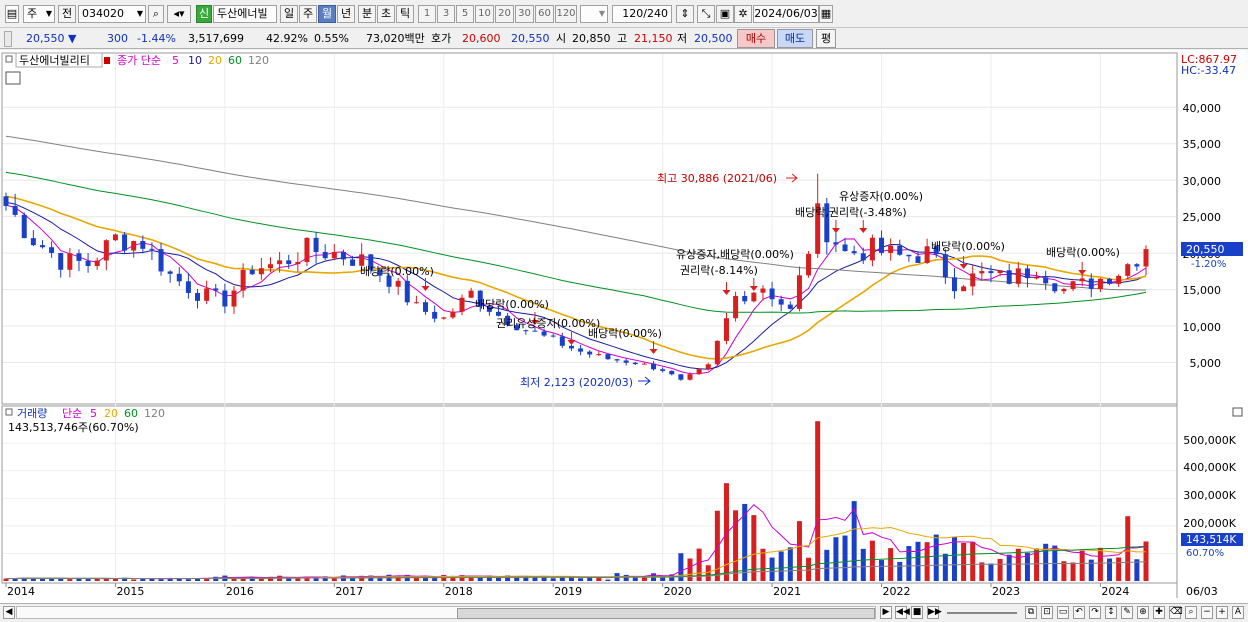  Describe the element at coordinates (446, 612) in the screenshot. I see `scroll-track` at that location.